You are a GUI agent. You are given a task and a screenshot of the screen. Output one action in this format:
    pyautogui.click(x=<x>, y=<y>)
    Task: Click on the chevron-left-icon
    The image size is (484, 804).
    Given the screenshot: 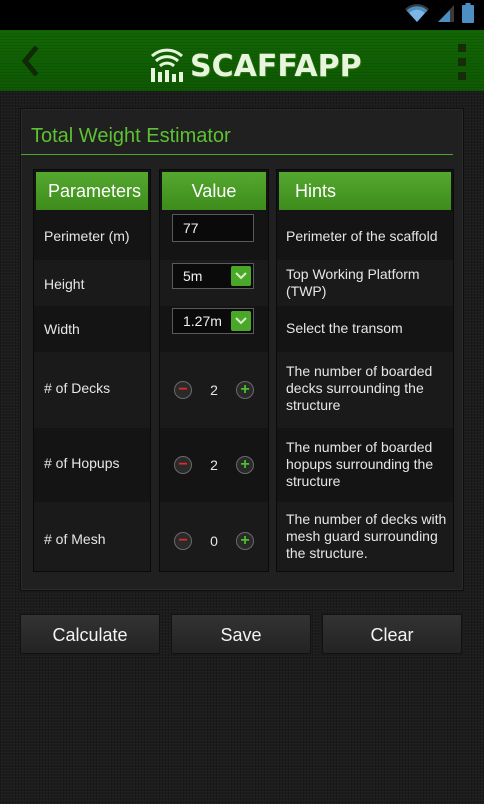 What is the action you would take?
    pyautogui.click(x=30, y=61)
    